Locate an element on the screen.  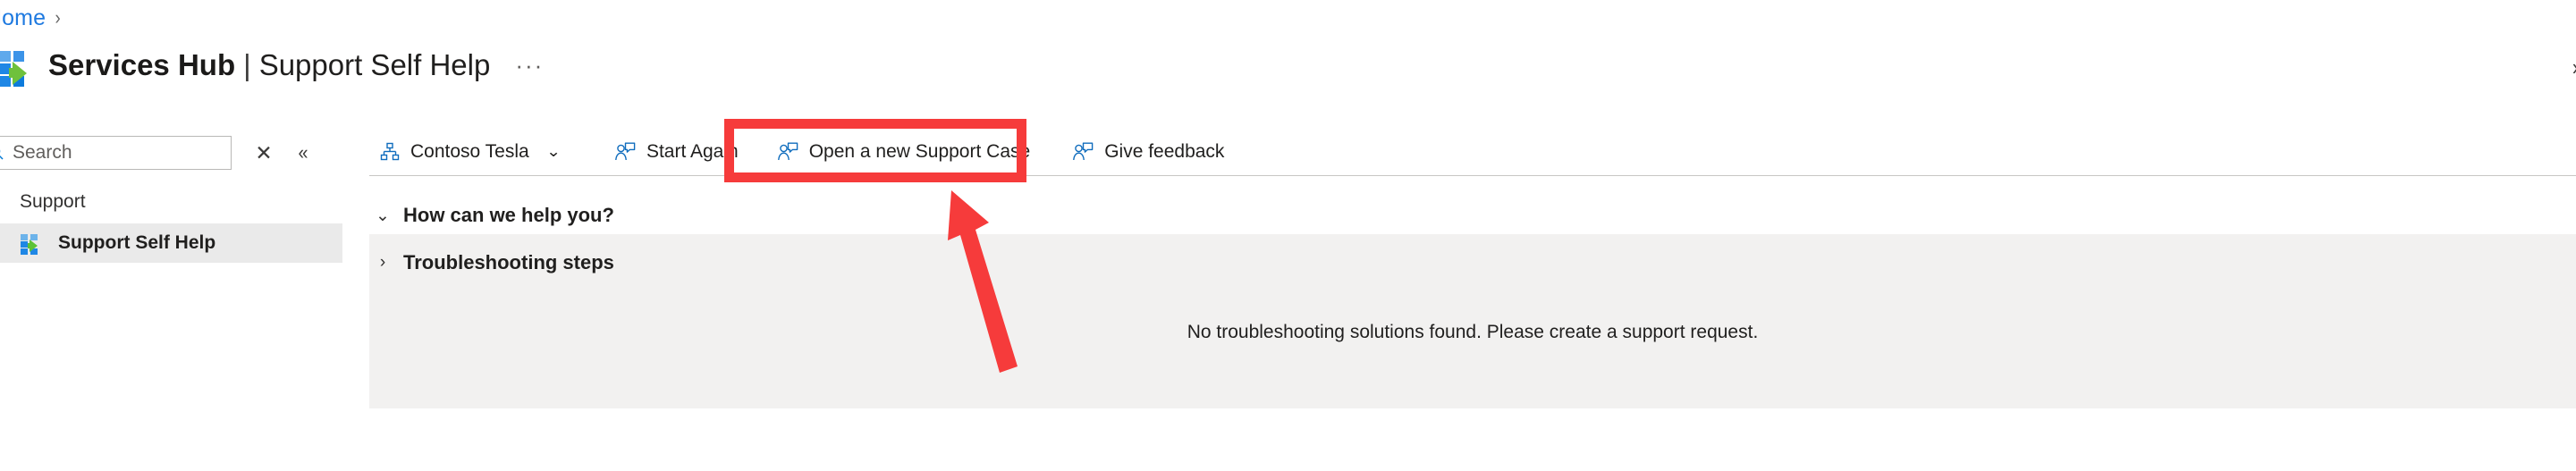
command-label: Open a new Support Case is located at coordinates (919, 151).